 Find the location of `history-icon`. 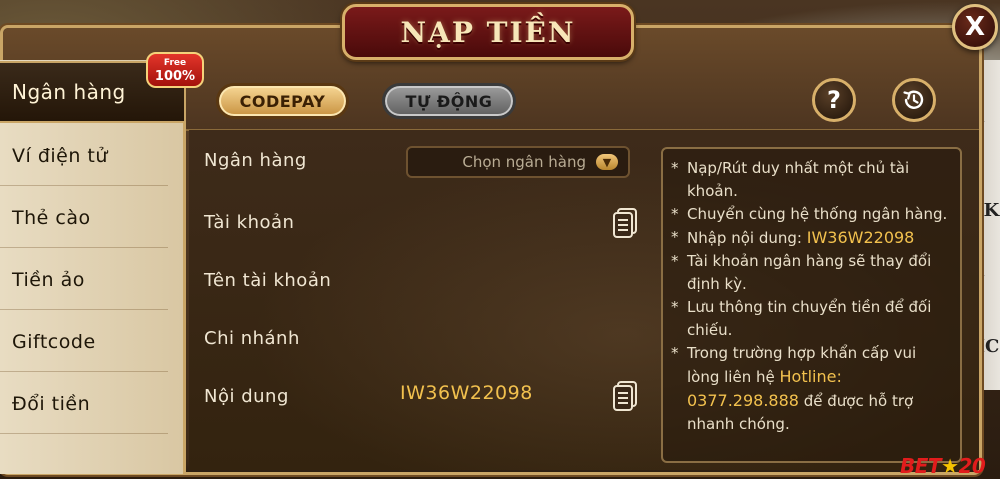

history-icon is located at coordinates (913, 99).